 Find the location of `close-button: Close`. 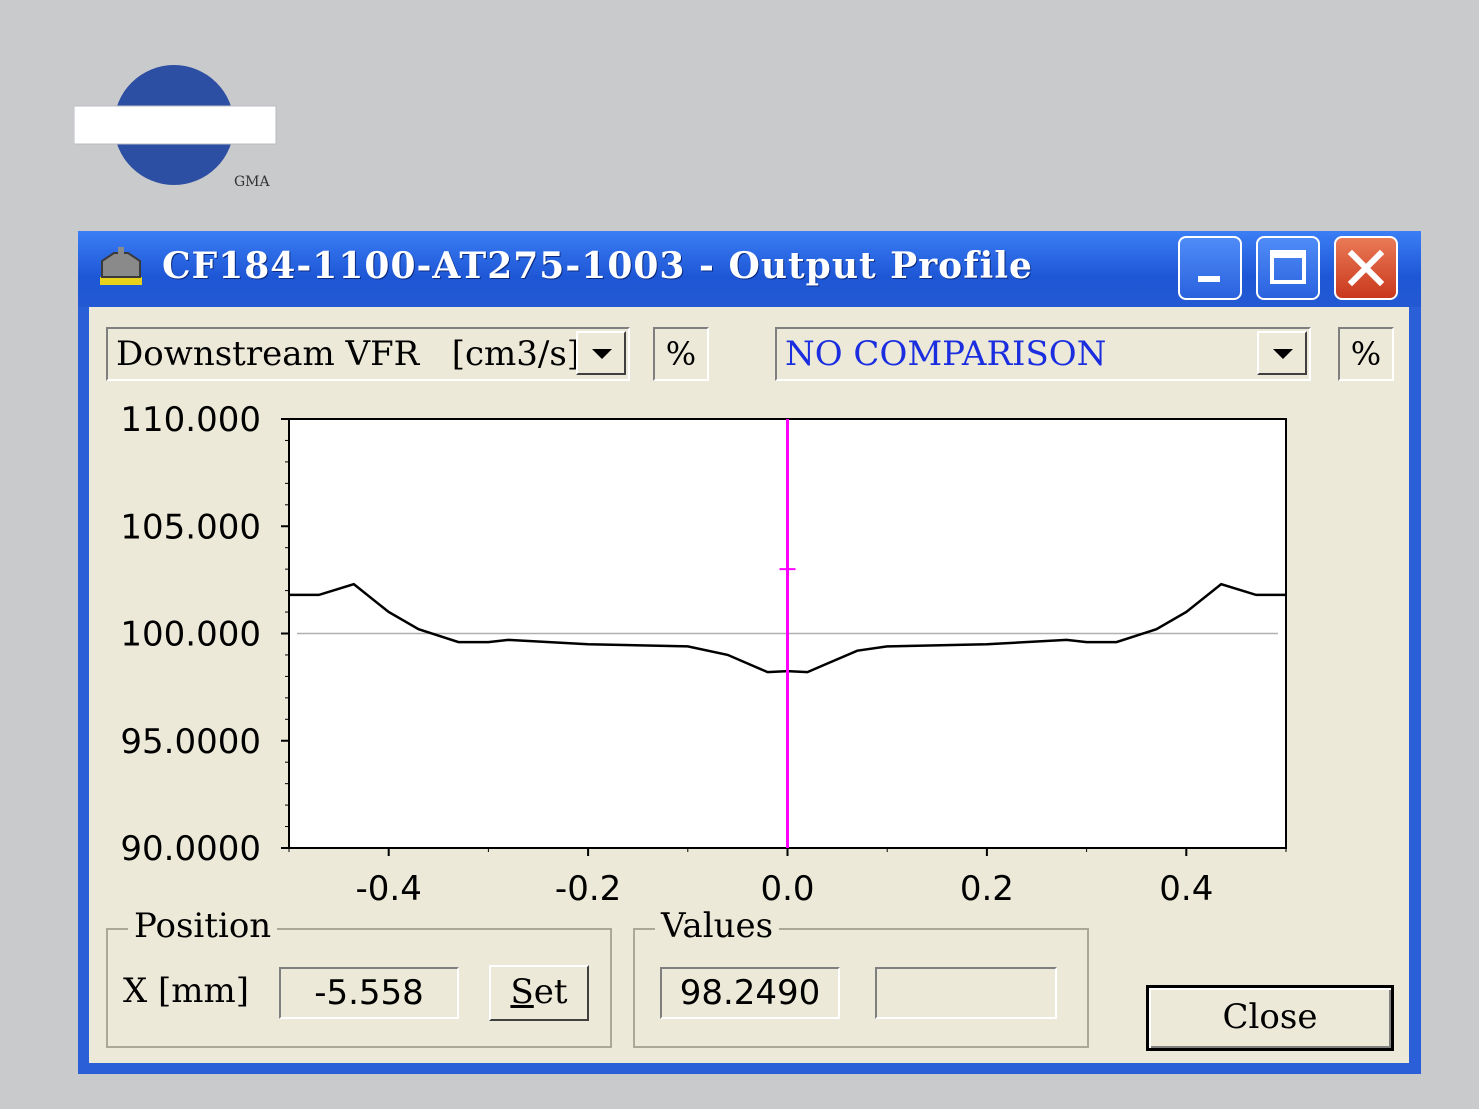

close-button: Close is located at coordinates (1270, 1018).